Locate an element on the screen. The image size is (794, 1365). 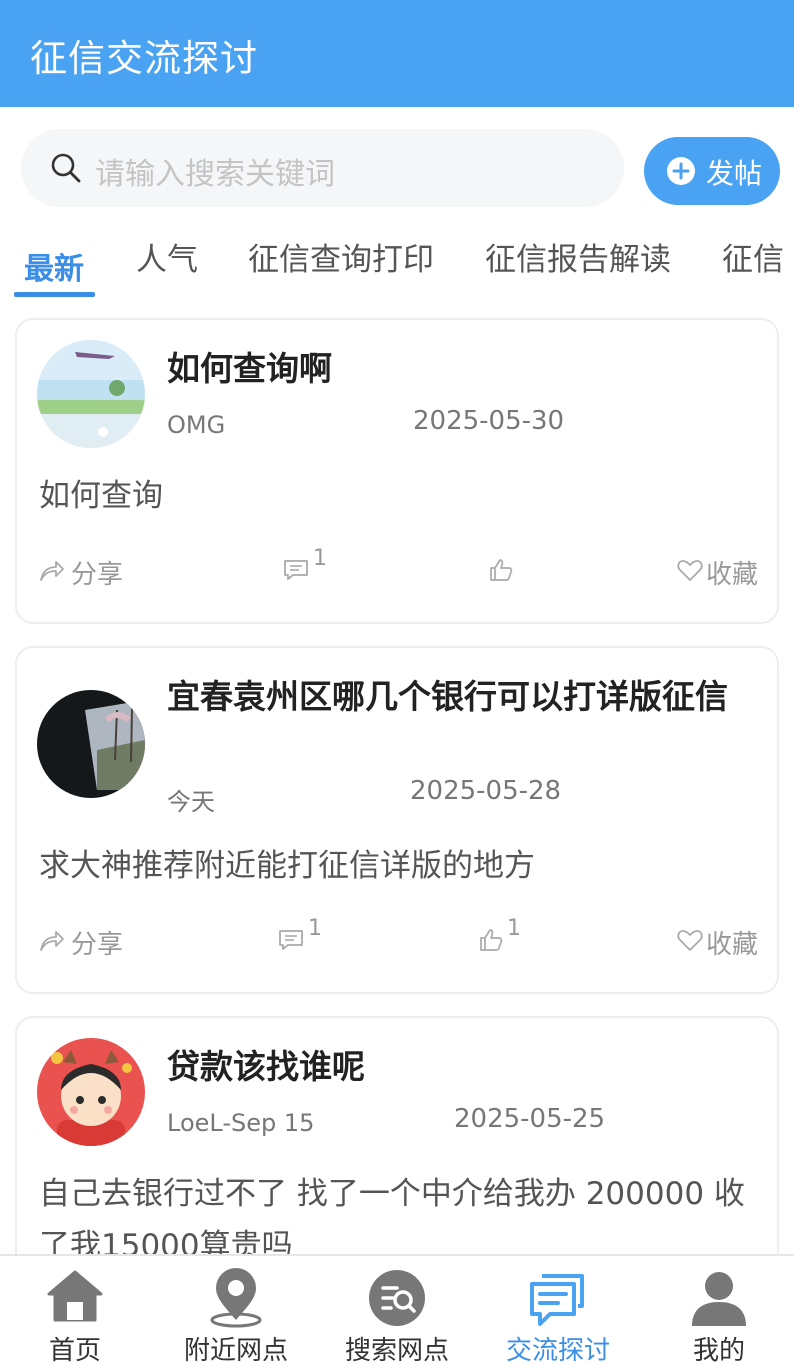
like-button: 1 is located at coordinates (509, 939).